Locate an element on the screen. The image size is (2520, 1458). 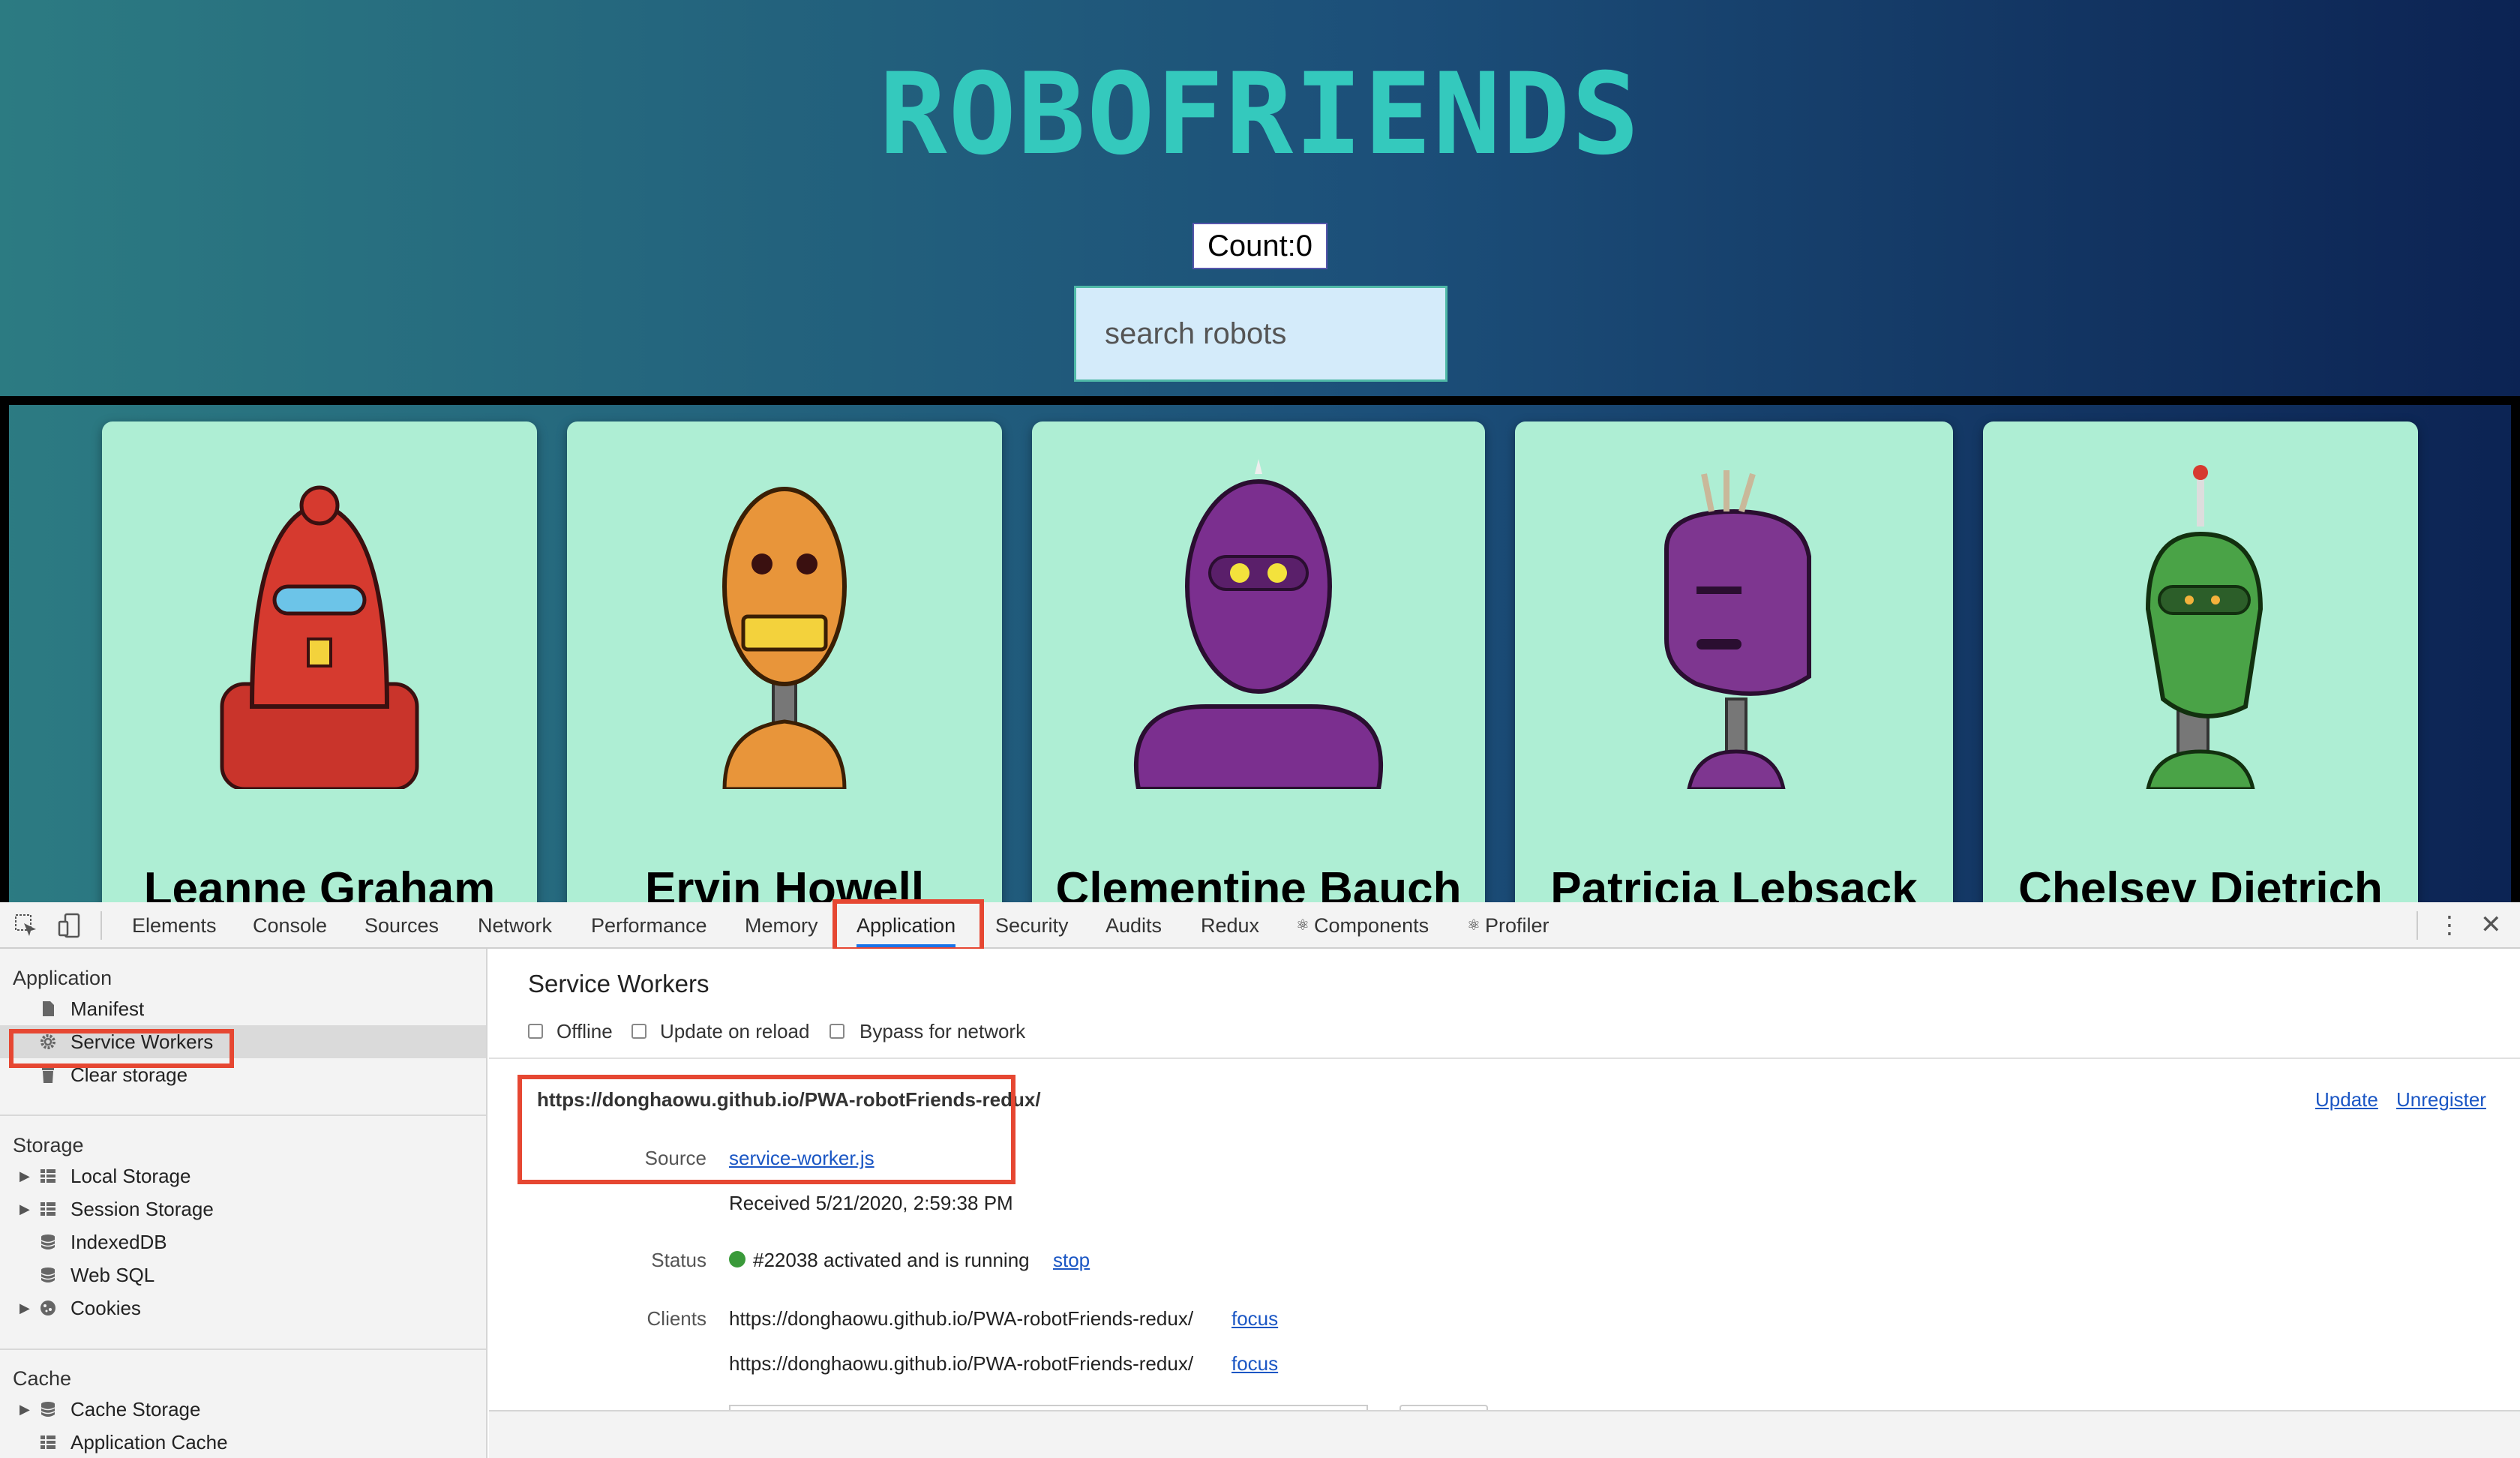
sidebar-item-session-storage: ▶ Session Storage is located at coordinates (243, 1209).